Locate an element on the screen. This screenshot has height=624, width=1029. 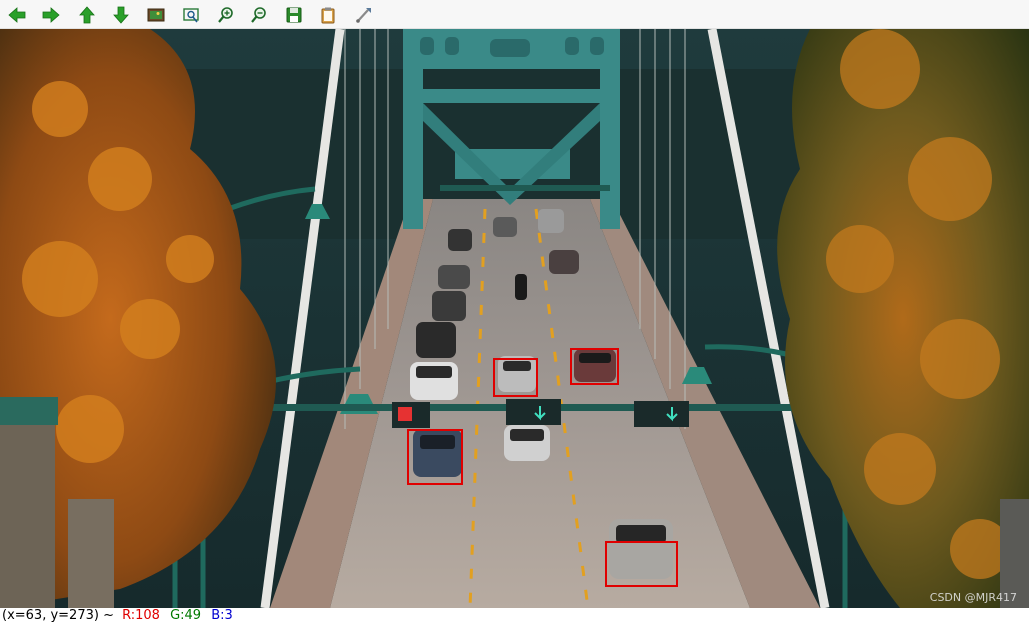
cursor-coordinates: (x=63, y=273) ~ is located at coordinates (58, 615).